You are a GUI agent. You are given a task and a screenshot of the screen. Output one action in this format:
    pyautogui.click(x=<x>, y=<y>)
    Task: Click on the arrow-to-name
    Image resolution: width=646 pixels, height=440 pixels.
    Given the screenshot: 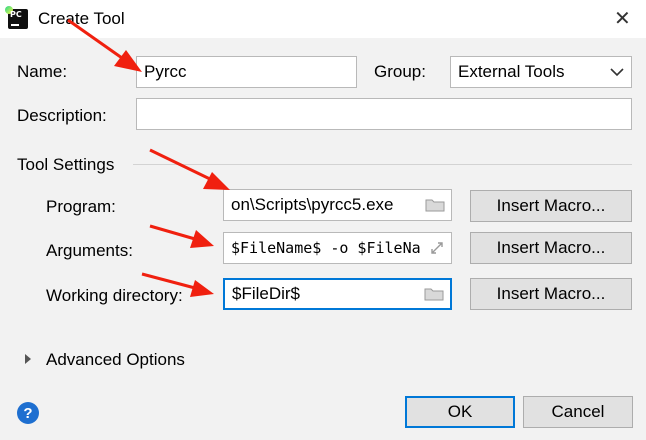 What is the action you would take?
    pyautogui.click(x=104, y=45)
    